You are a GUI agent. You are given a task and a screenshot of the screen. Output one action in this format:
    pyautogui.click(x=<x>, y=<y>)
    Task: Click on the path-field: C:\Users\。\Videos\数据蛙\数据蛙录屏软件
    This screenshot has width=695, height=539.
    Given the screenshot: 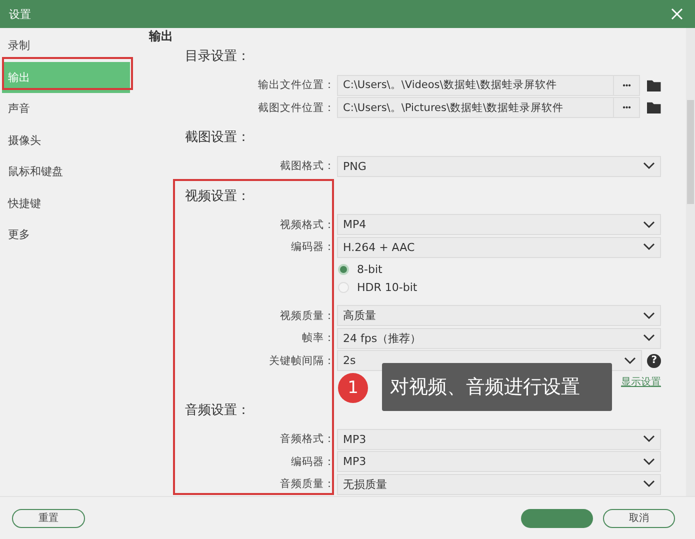 What is the action you would take?
    pyautogui.click(x=476, y=85)
    